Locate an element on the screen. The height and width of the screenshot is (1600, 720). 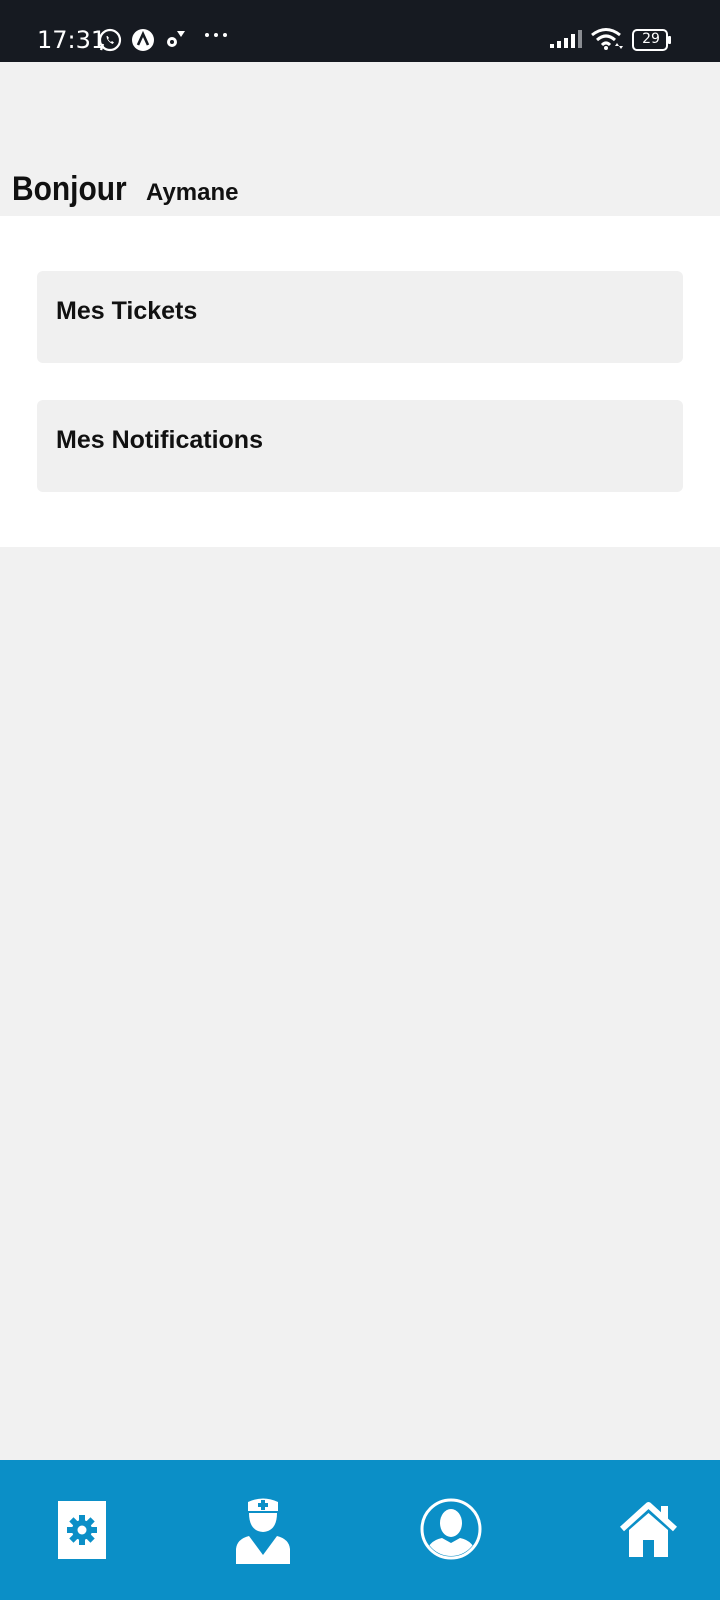
wifi-icon is located at coordinates (607, 39).